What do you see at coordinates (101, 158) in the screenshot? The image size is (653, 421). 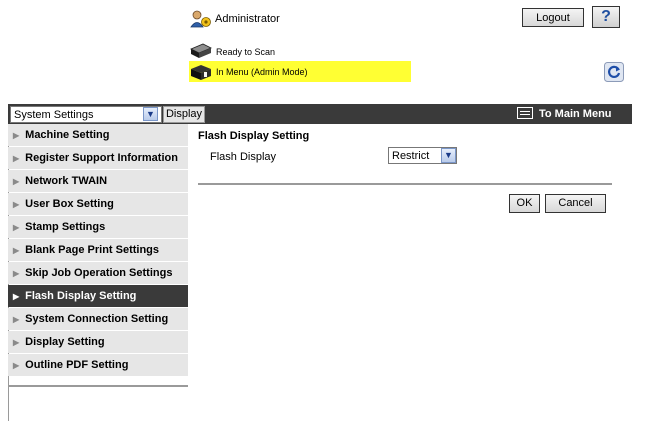 I see `sidebar-item-label: Register Support Information` at bounding box center [101, 158].